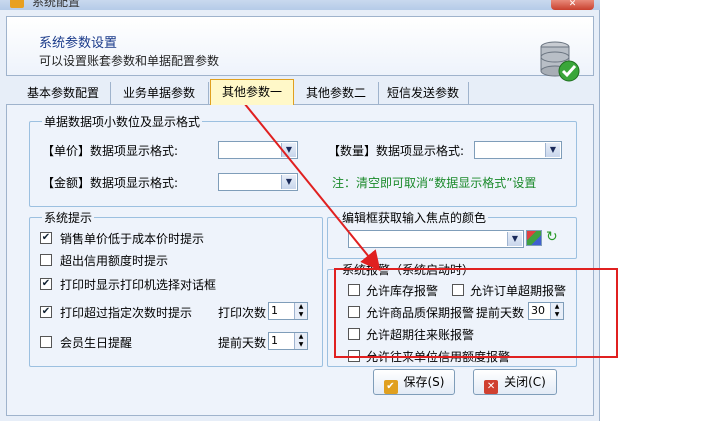 This screenshot has height=421, width=705. I want to click on member-birthday-label: 会员生日提醒, so click(96, 343).